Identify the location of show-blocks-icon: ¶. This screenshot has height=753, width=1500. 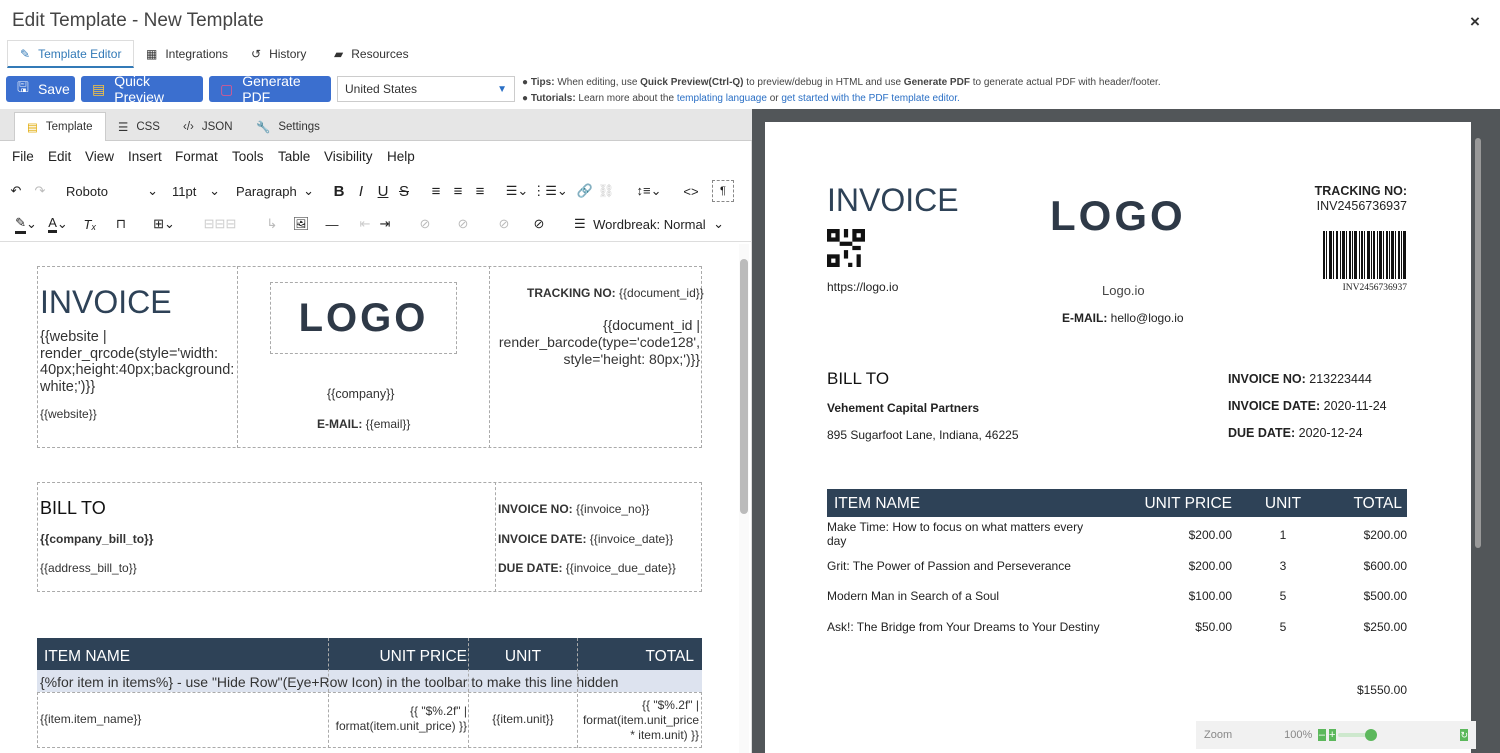
(723, 191).